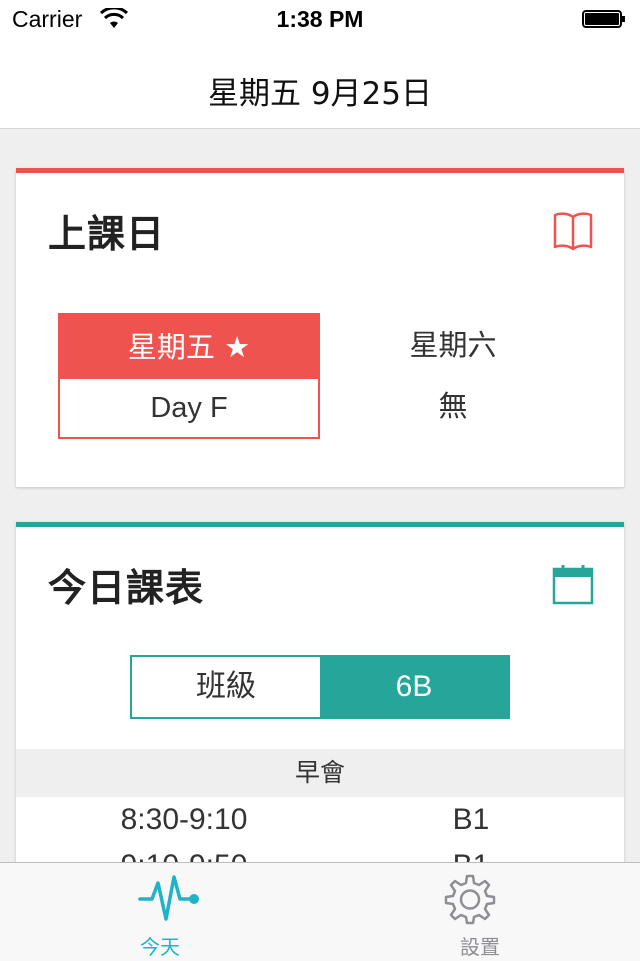 This screenshot has width=640, height=961. Describe the element at coordinates (320, 825) in the screenshot. I see `list-item: 8:30-9:10 B1` at that location.